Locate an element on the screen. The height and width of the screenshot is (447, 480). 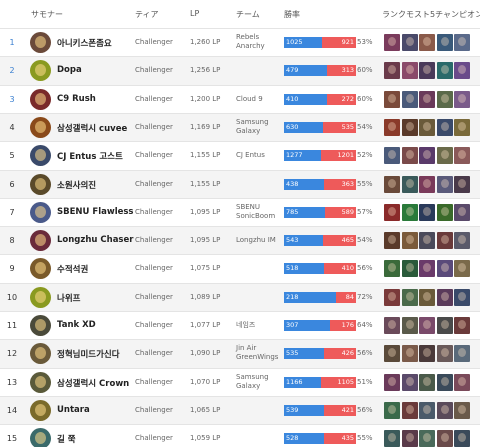
header-lp: LP is located at coordinates (194, 13).